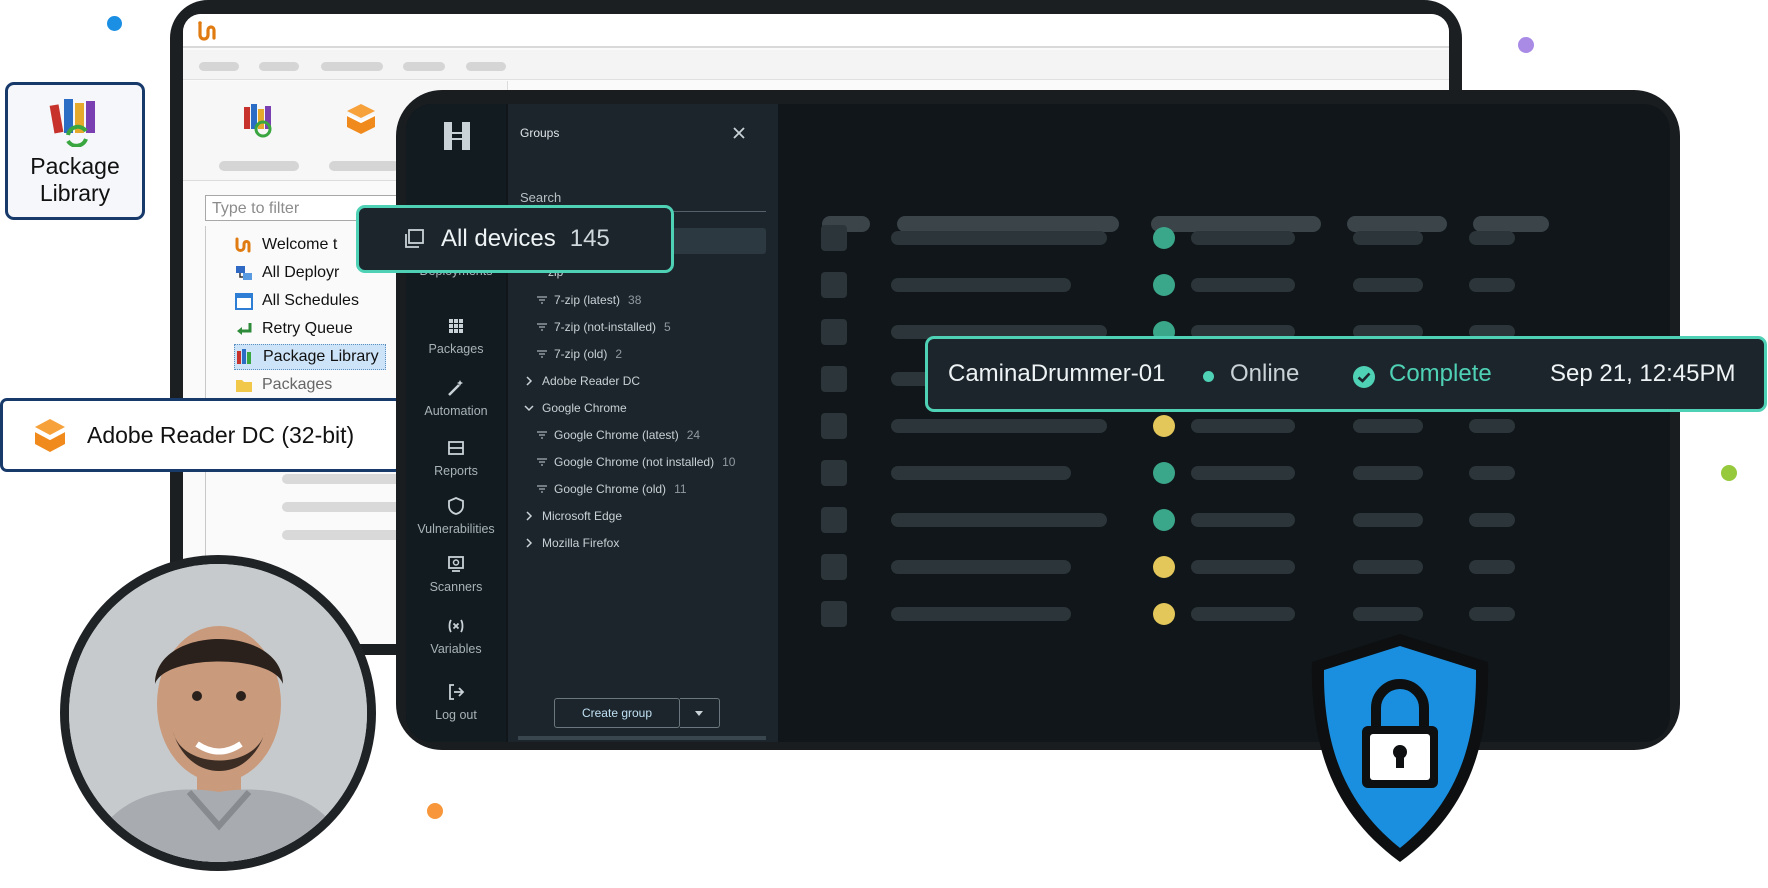 The width and height of the screenshot is (1768, 888). Describe the element at coordinates (540, 133) in the screenshot. I see `groups-title: Groups` at that location.